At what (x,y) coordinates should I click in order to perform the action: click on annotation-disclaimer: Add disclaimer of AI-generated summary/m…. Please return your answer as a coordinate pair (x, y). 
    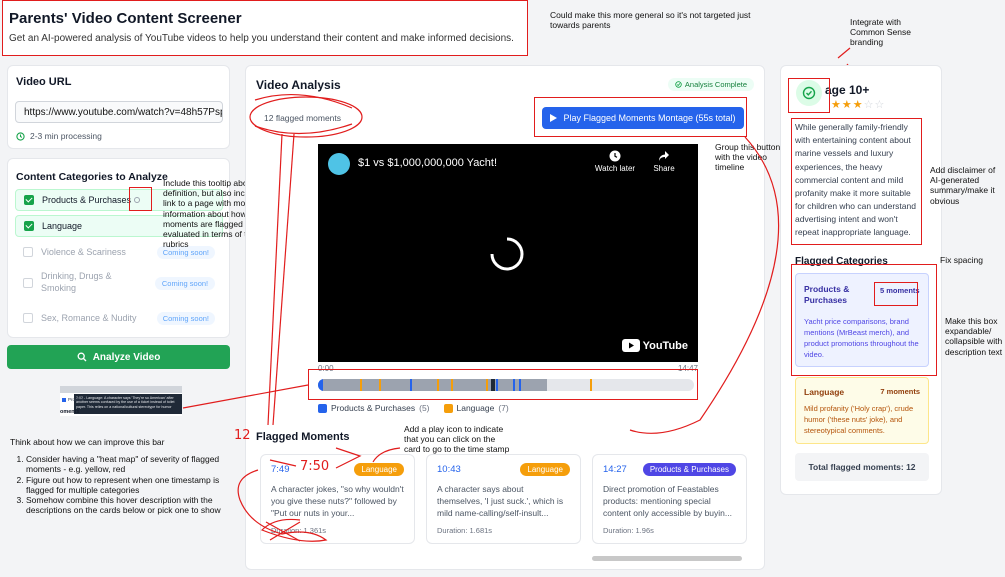
    Looking at the image, I should click on (963, 185).